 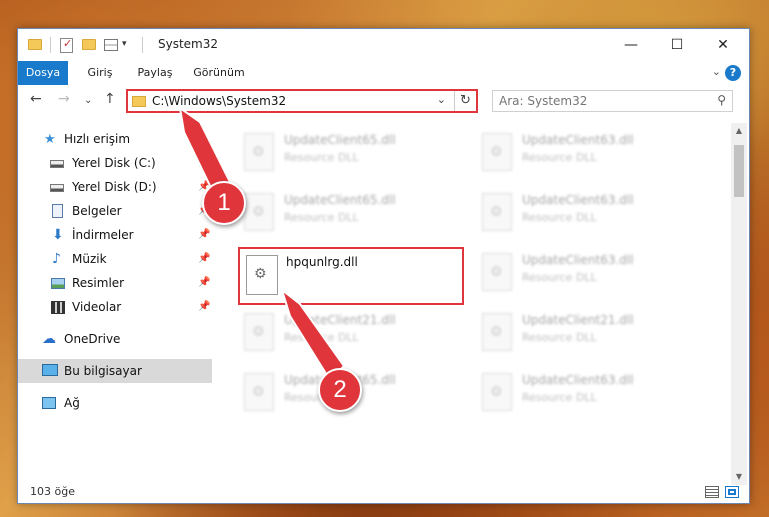 What do you see at coordinates (64, 99) in the screenshot?
I see `forward-button: →` at bounding box center [64, 99].